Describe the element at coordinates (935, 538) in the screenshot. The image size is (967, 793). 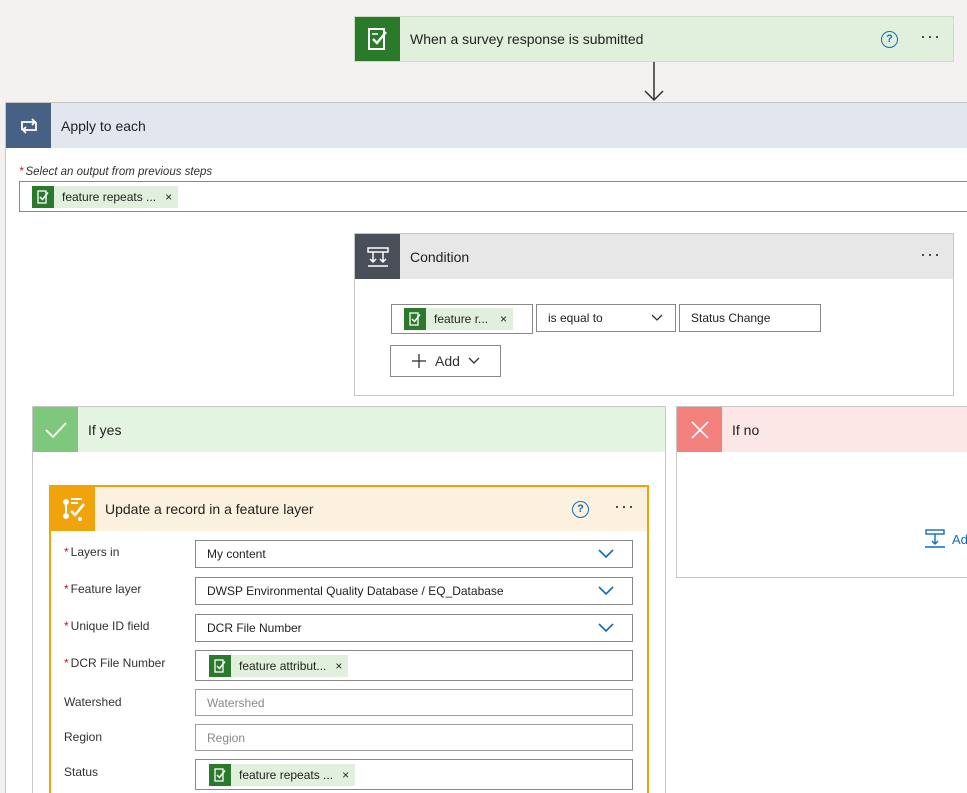
I see `add-action-icon` at that location.